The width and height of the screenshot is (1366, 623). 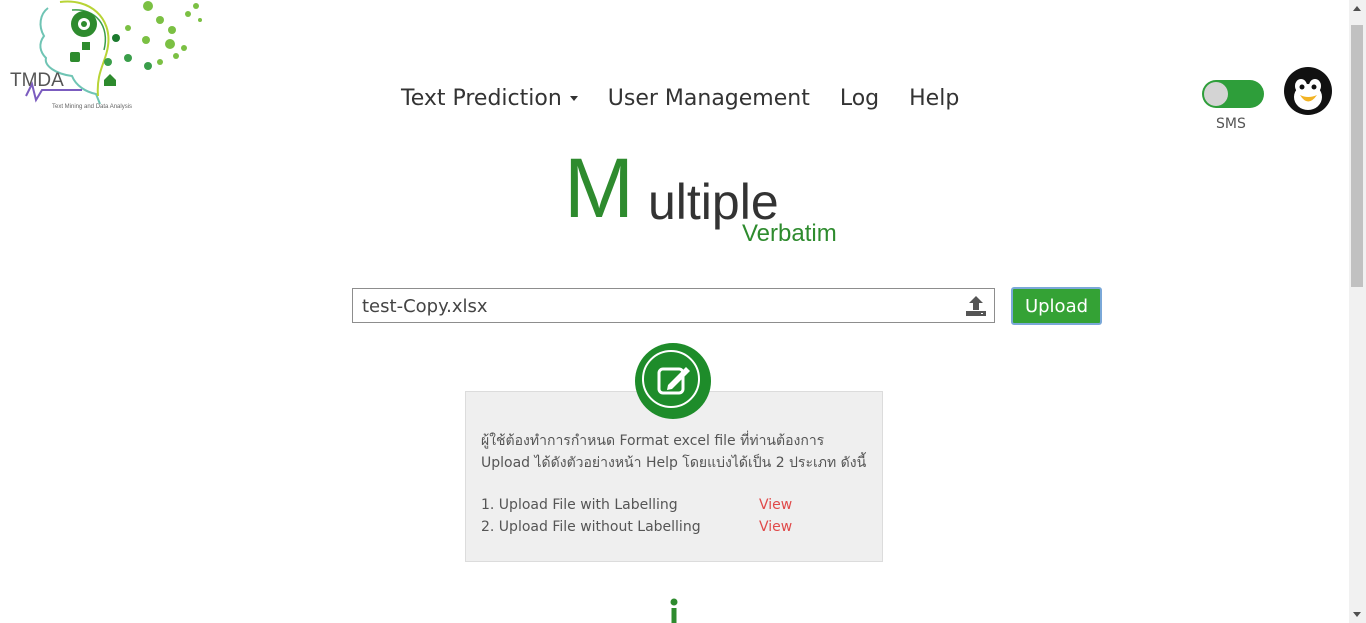 What do you see at coordinates (92, 107) in the screenshot?
I see `logo-subtitle: Text Mining and Data Analysis` at bounding box center [92, 107].